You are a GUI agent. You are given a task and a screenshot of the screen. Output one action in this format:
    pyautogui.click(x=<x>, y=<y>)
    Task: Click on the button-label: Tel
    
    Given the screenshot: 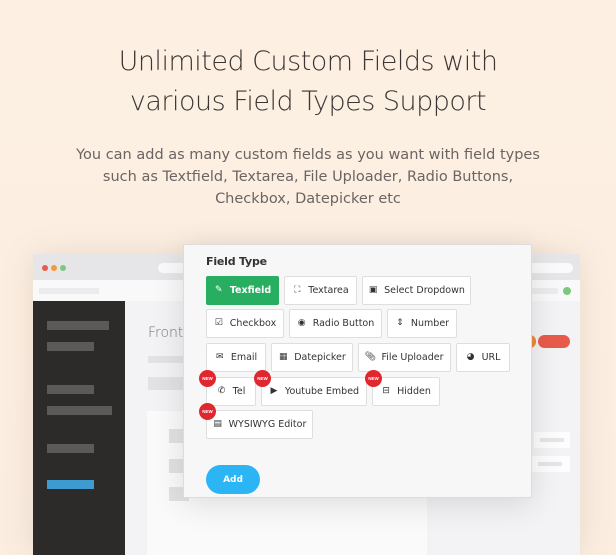 What is the action you would take?
    pyautogui.click(x=239, y=391)
    